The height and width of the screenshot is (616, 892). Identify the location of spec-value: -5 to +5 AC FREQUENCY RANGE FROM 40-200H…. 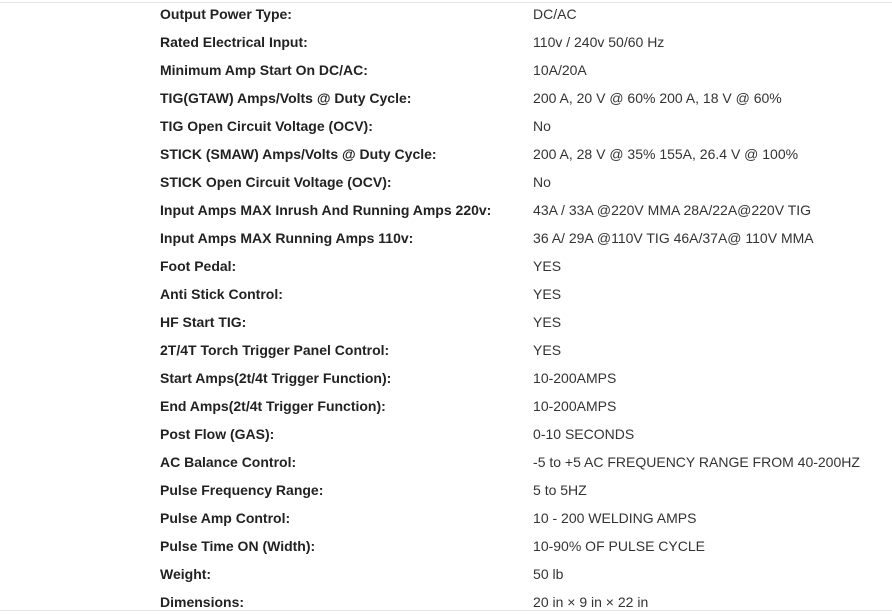
(696, 462).